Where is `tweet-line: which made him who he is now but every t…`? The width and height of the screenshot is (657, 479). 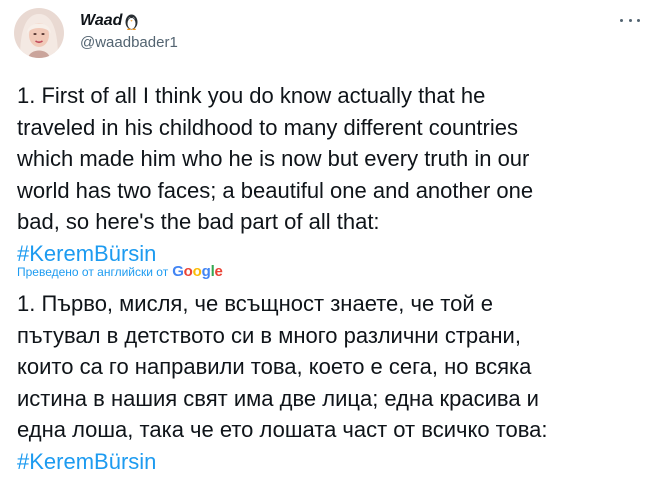 tweet-line: which made him who he is now but every t… is located at coordinates (273, 158).